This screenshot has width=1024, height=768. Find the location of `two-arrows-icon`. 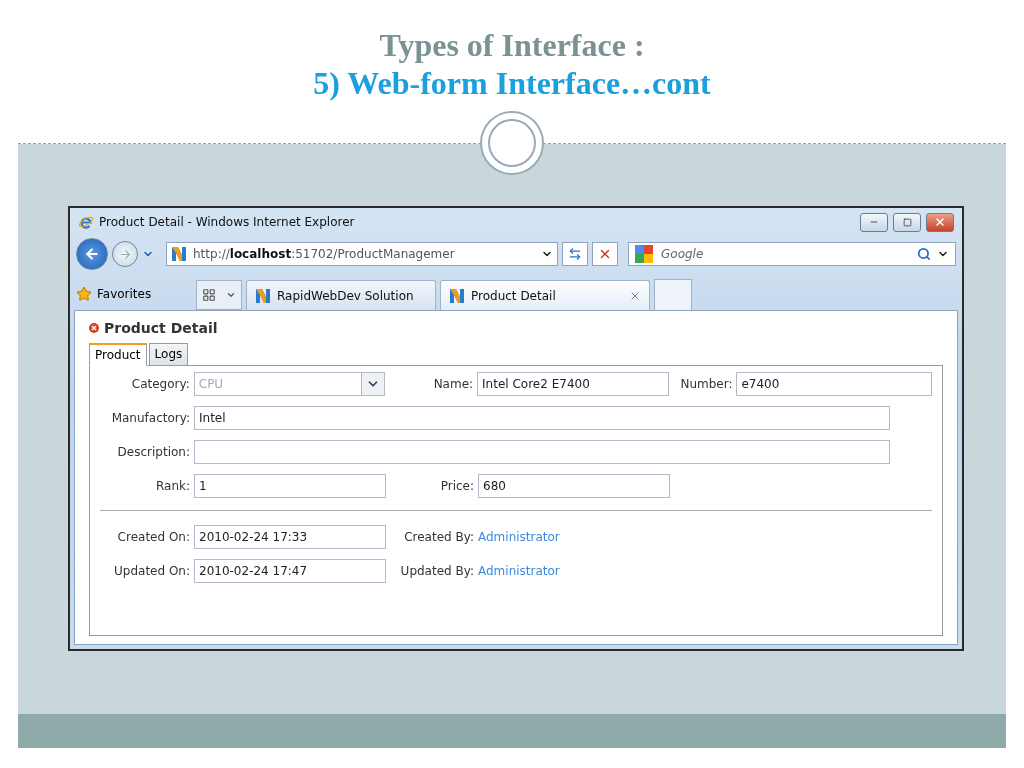

two-arrows-icon is located at coordinates (575, 254).